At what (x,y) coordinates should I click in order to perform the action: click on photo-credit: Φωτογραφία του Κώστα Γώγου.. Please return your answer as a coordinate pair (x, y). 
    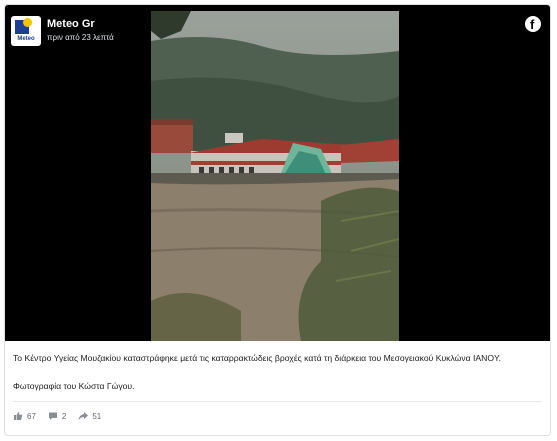
    Looking at the image, I should click on (74, 386).